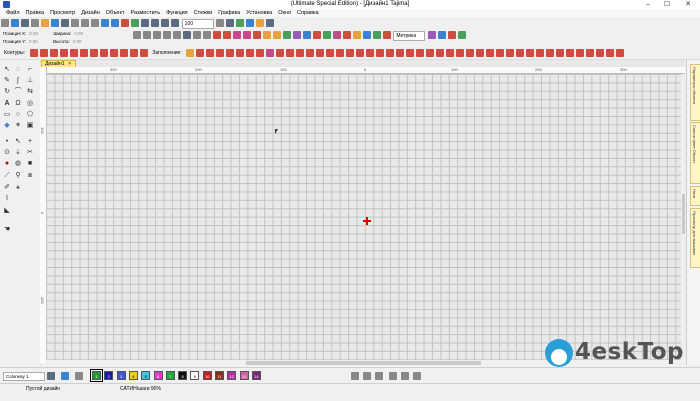 The height and width of the screenshot is (401, 700). What do you see at coordinates (123, 53) in the screenshot?
I see `curve-stitch-icon` at bounding box center [123, 53].